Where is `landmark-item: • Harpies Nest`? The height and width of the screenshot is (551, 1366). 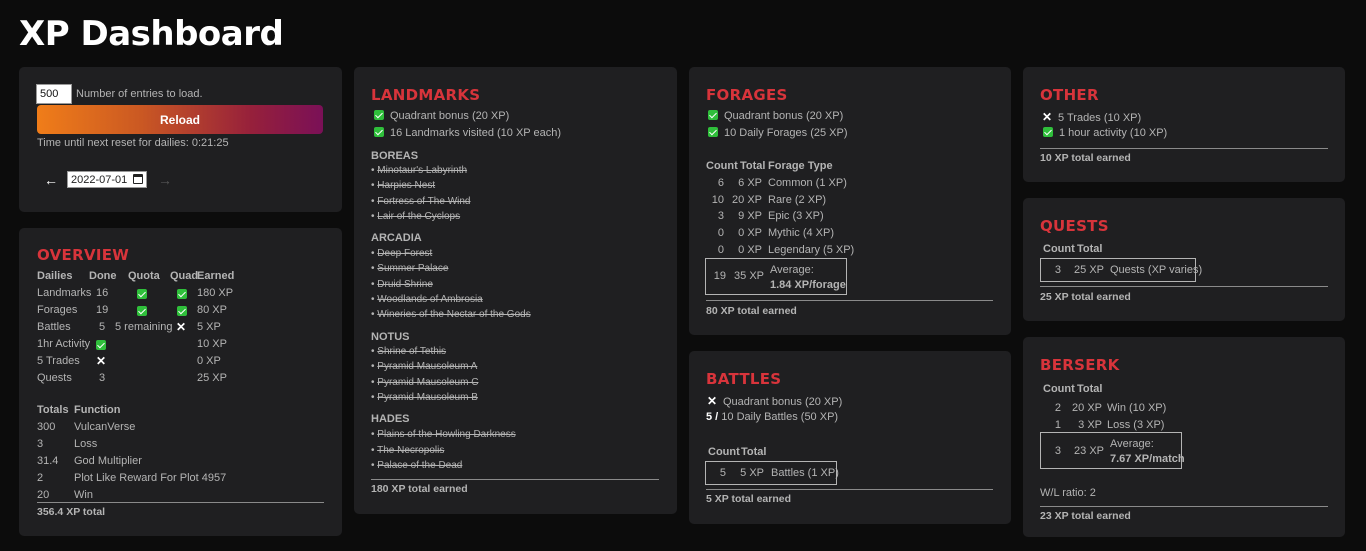 landmark-item: • Harpies Nest is located at coordinates (403, 185).